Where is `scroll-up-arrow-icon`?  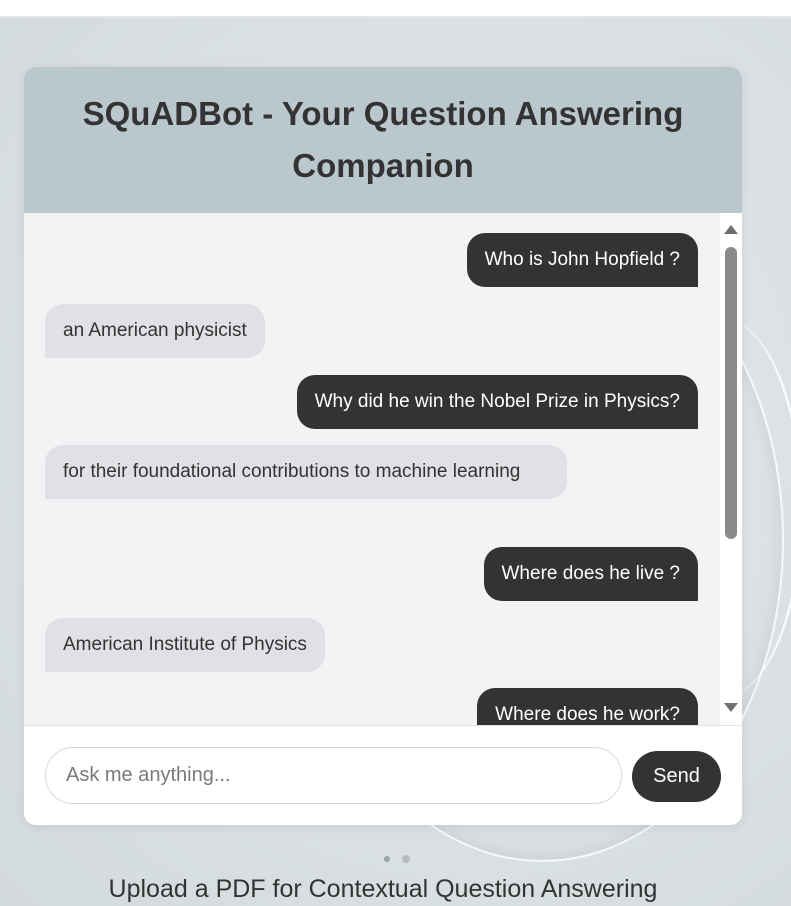 scroll-up-arrow-icon is located at coordinates (731, 229).